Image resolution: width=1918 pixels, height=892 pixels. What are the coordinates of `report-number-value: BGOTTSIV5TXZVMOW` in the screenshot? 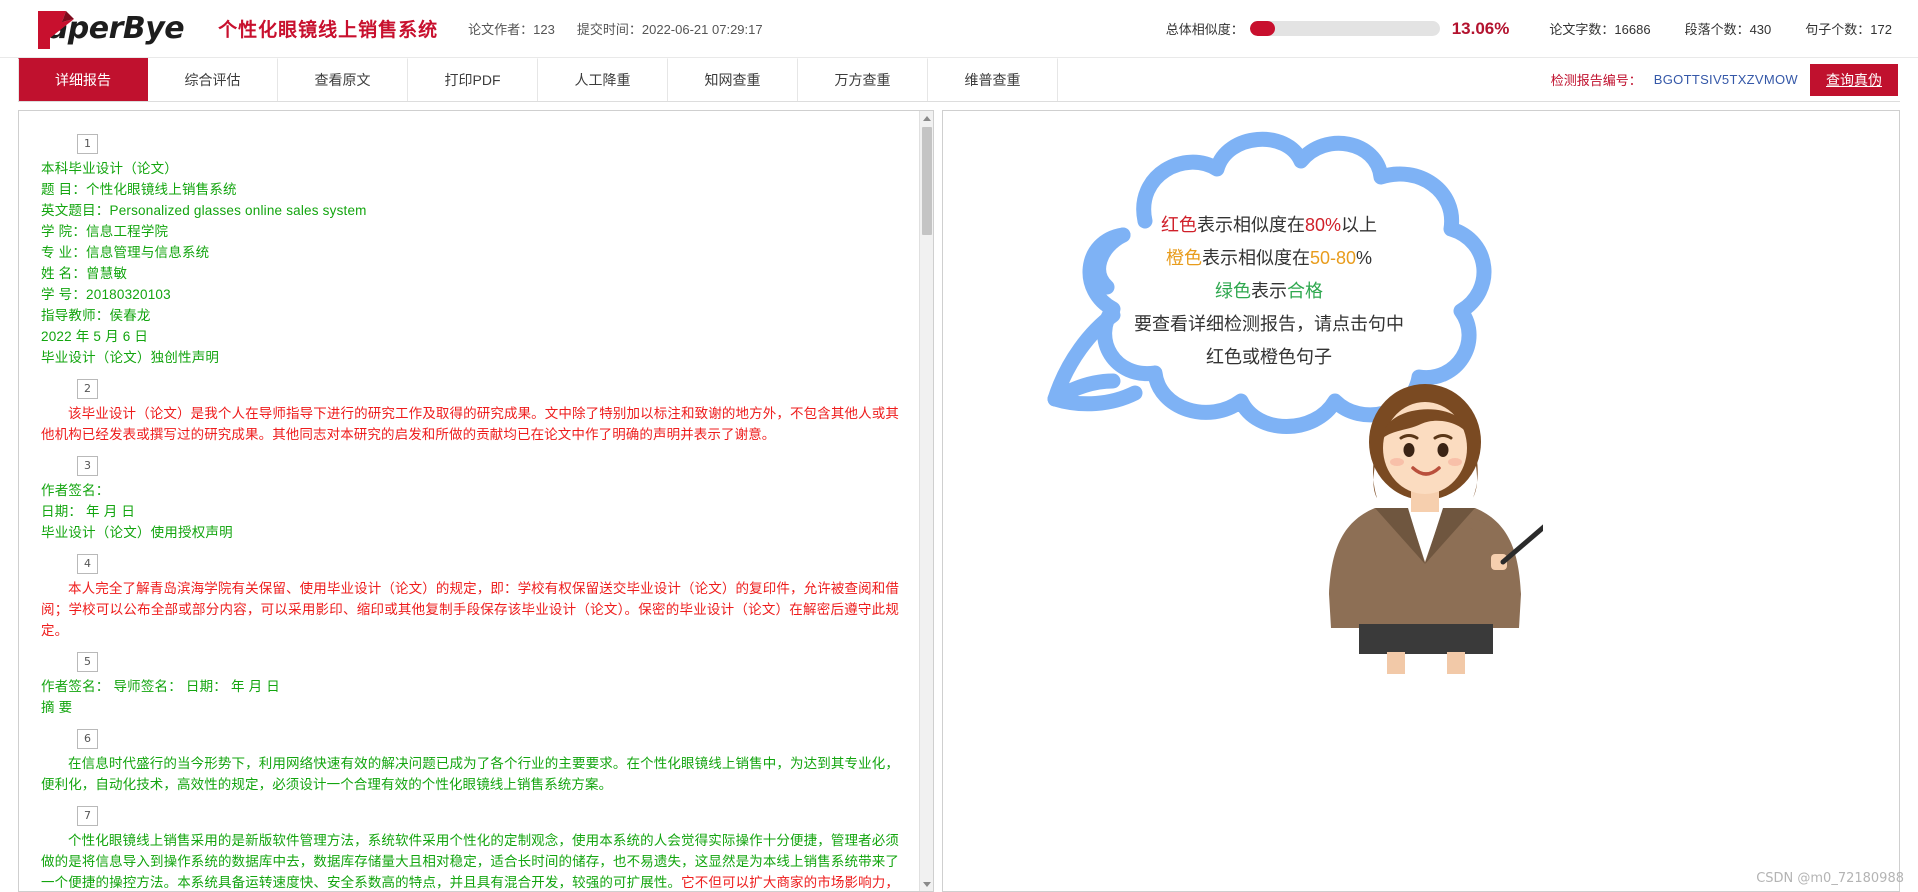 It's located at (1725, 79).